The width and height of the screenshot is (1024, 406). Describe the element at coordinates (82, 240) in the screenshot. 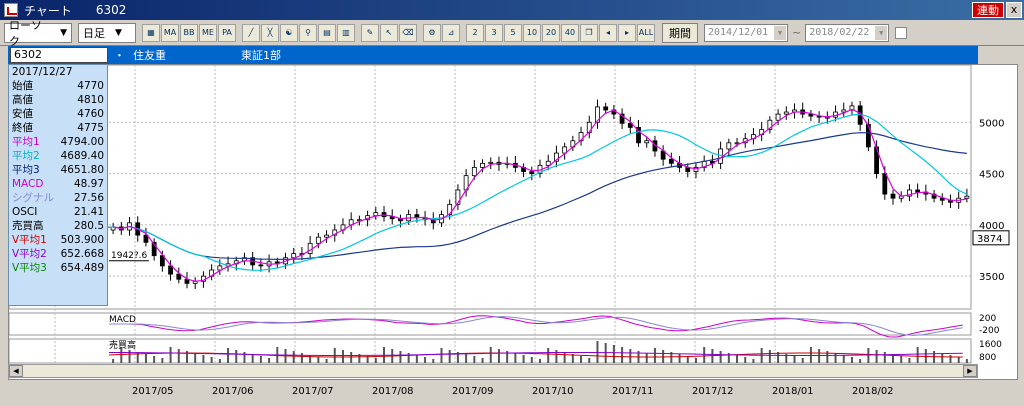

I see `panel-row-value: 503.900` at that location.